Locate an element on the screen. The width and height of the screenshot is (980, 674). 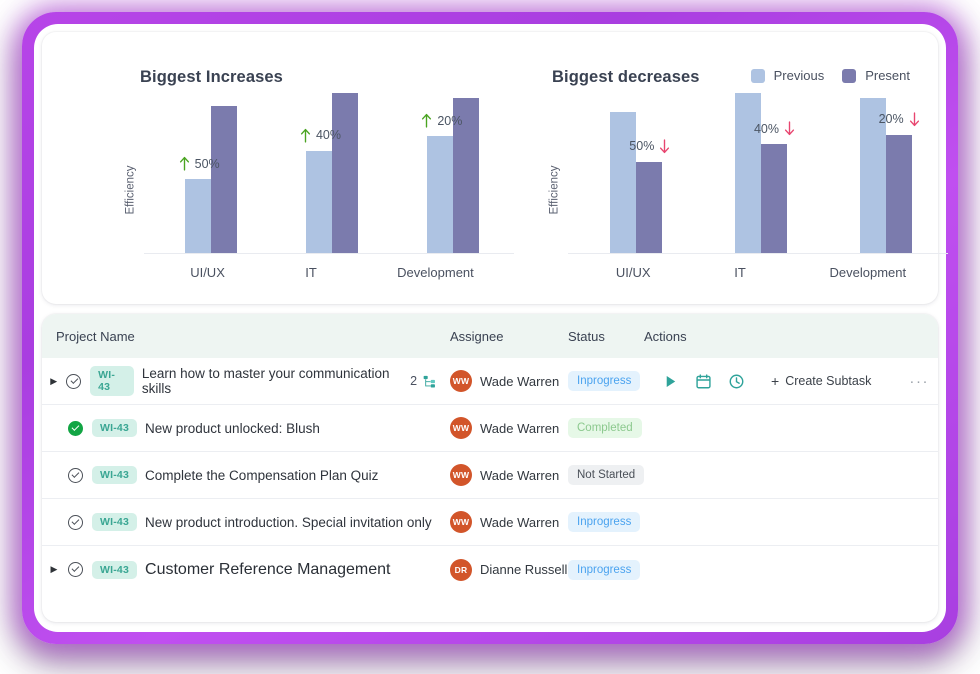
status-badge: Not Started is located at coordinates (606, 475).